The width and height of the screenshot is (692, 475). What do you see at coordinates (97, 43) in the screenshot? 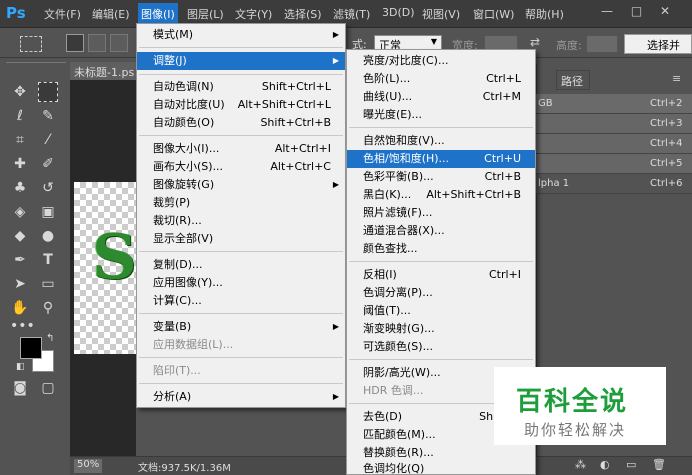
I see `add-selection-icon` at bounding box center [97, 43].